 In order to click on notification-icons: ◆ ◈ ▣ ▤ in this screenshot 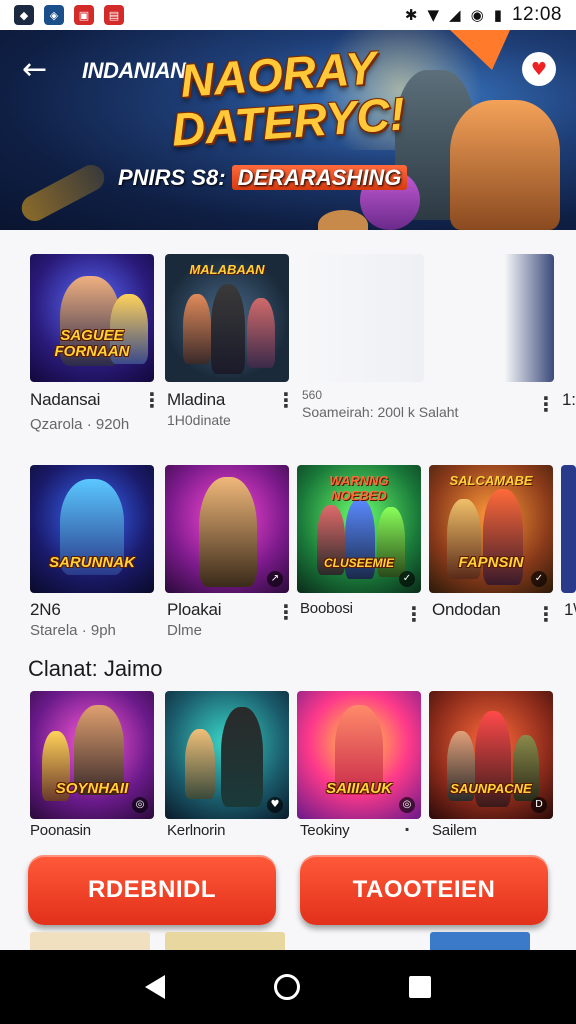, I will do `click(69, 15)`.